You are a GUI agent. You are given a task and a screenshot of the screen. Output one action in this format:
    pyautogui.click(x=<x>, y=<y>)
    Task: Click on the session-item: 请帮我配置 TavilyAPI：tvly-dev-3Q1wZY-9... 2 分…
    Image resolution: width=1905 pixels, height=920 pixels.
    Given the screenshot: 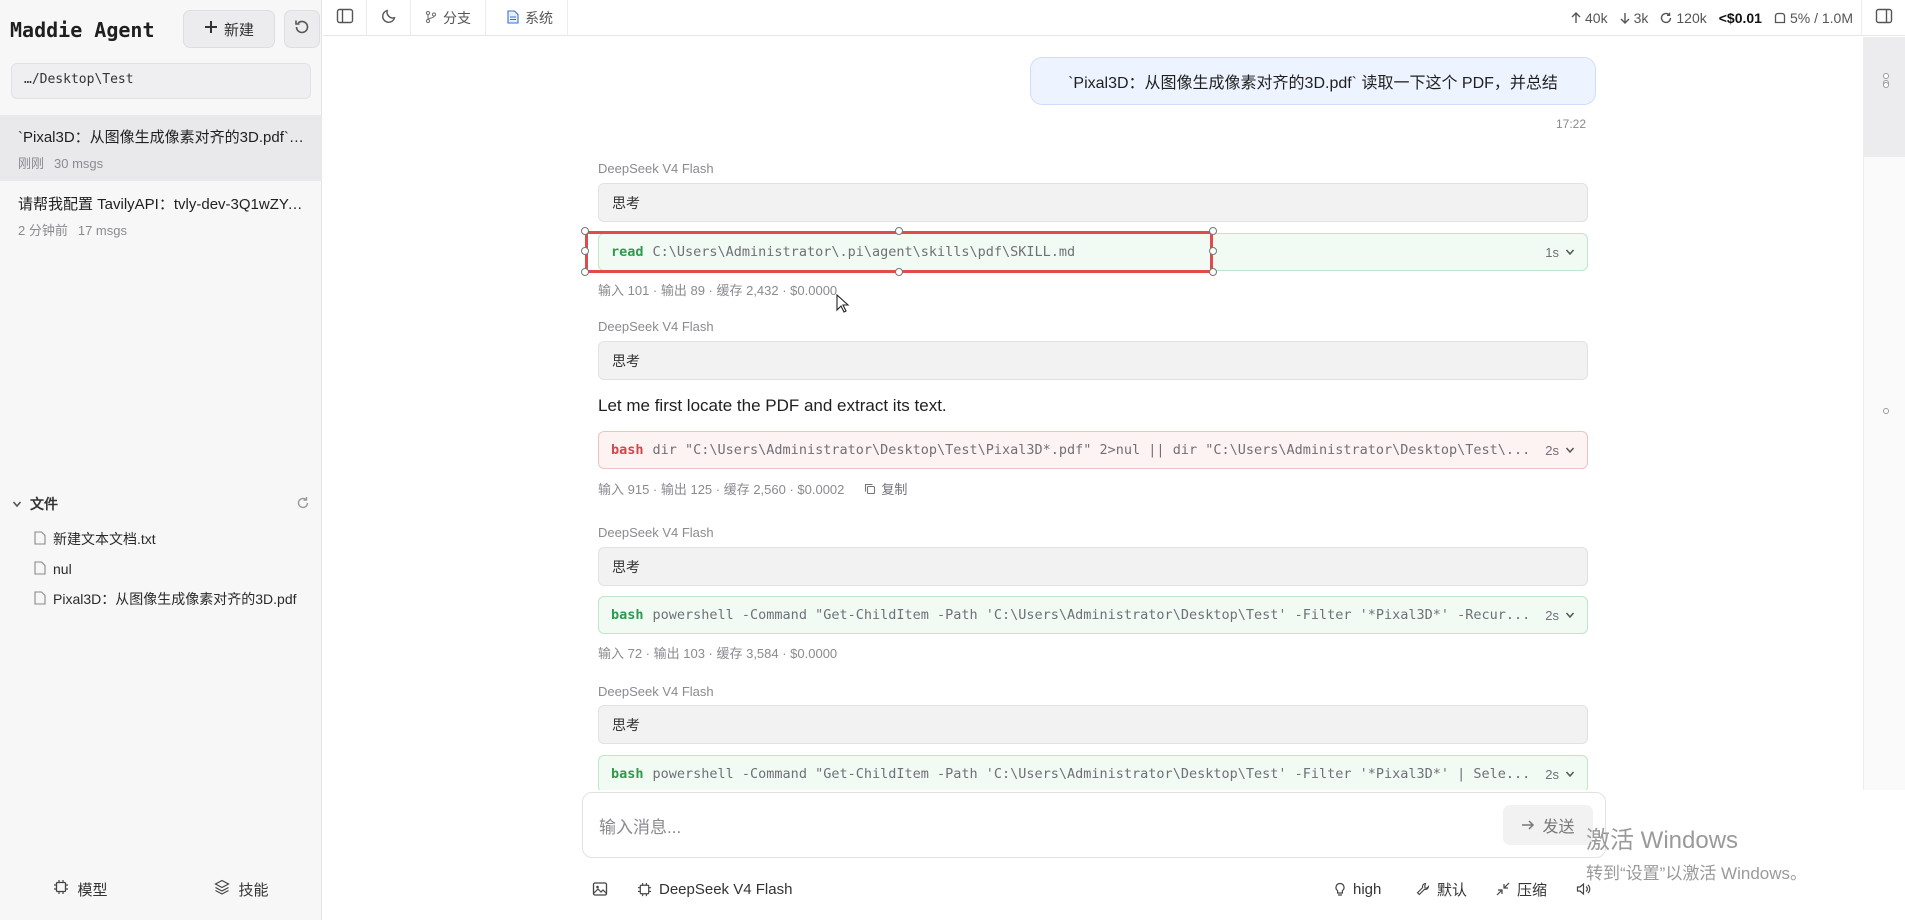 What is the action you would take?
    pyautogui.click(x=161, y=215)
    